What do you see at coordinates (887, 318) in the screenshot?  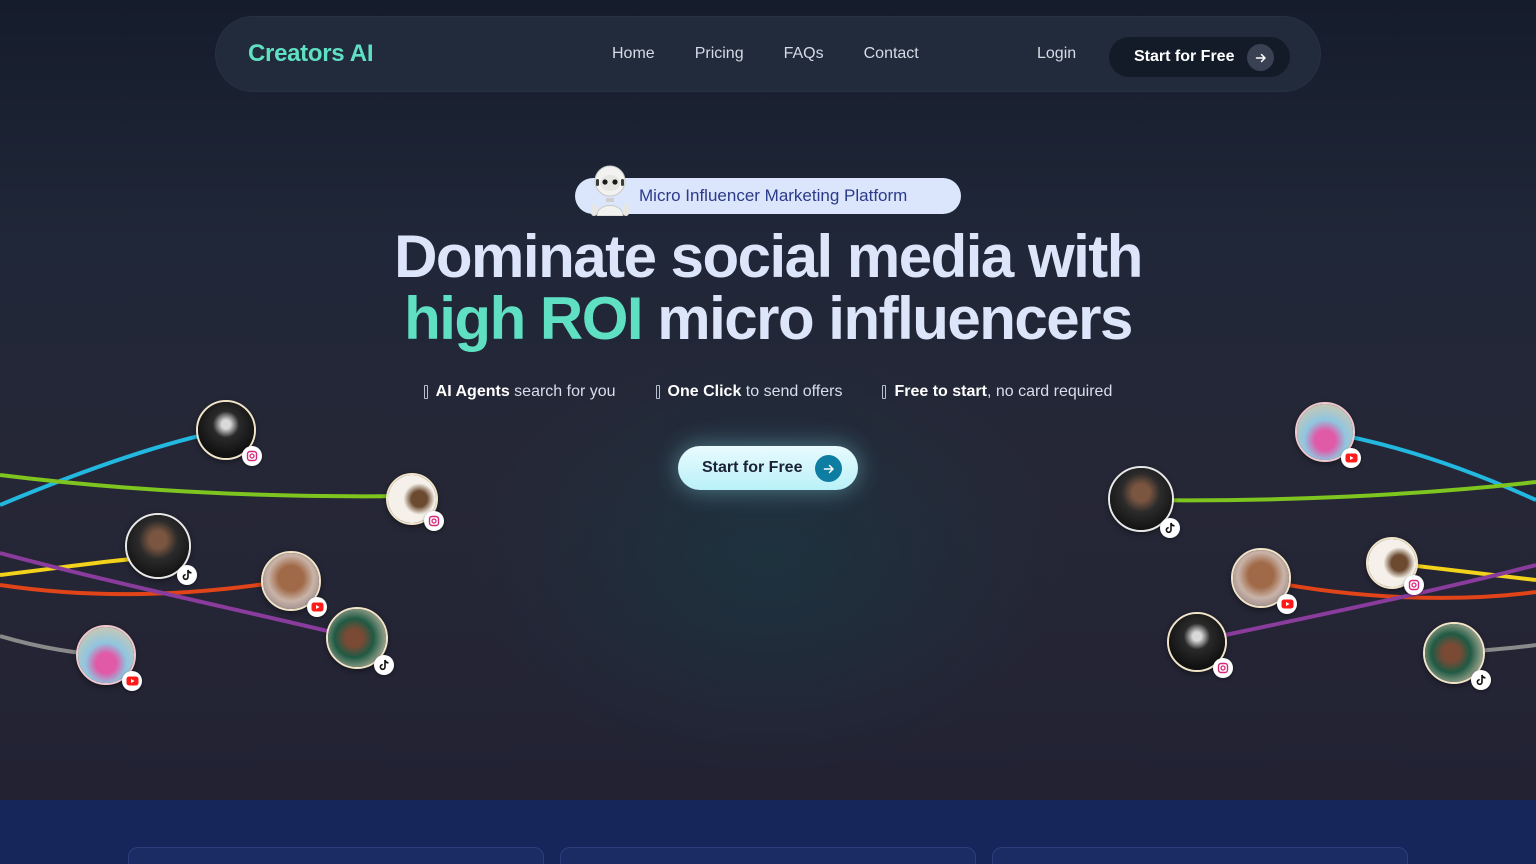 I see `headline-line-2: micro influencers` at bounding box center [887, 318].